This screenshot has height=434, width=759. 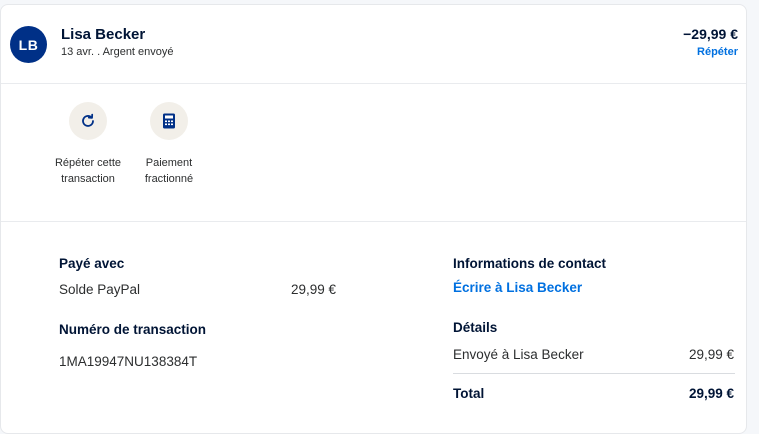 I want to click on transaction-id: 1MA19947NU138384T, so click(x=128, y=361).